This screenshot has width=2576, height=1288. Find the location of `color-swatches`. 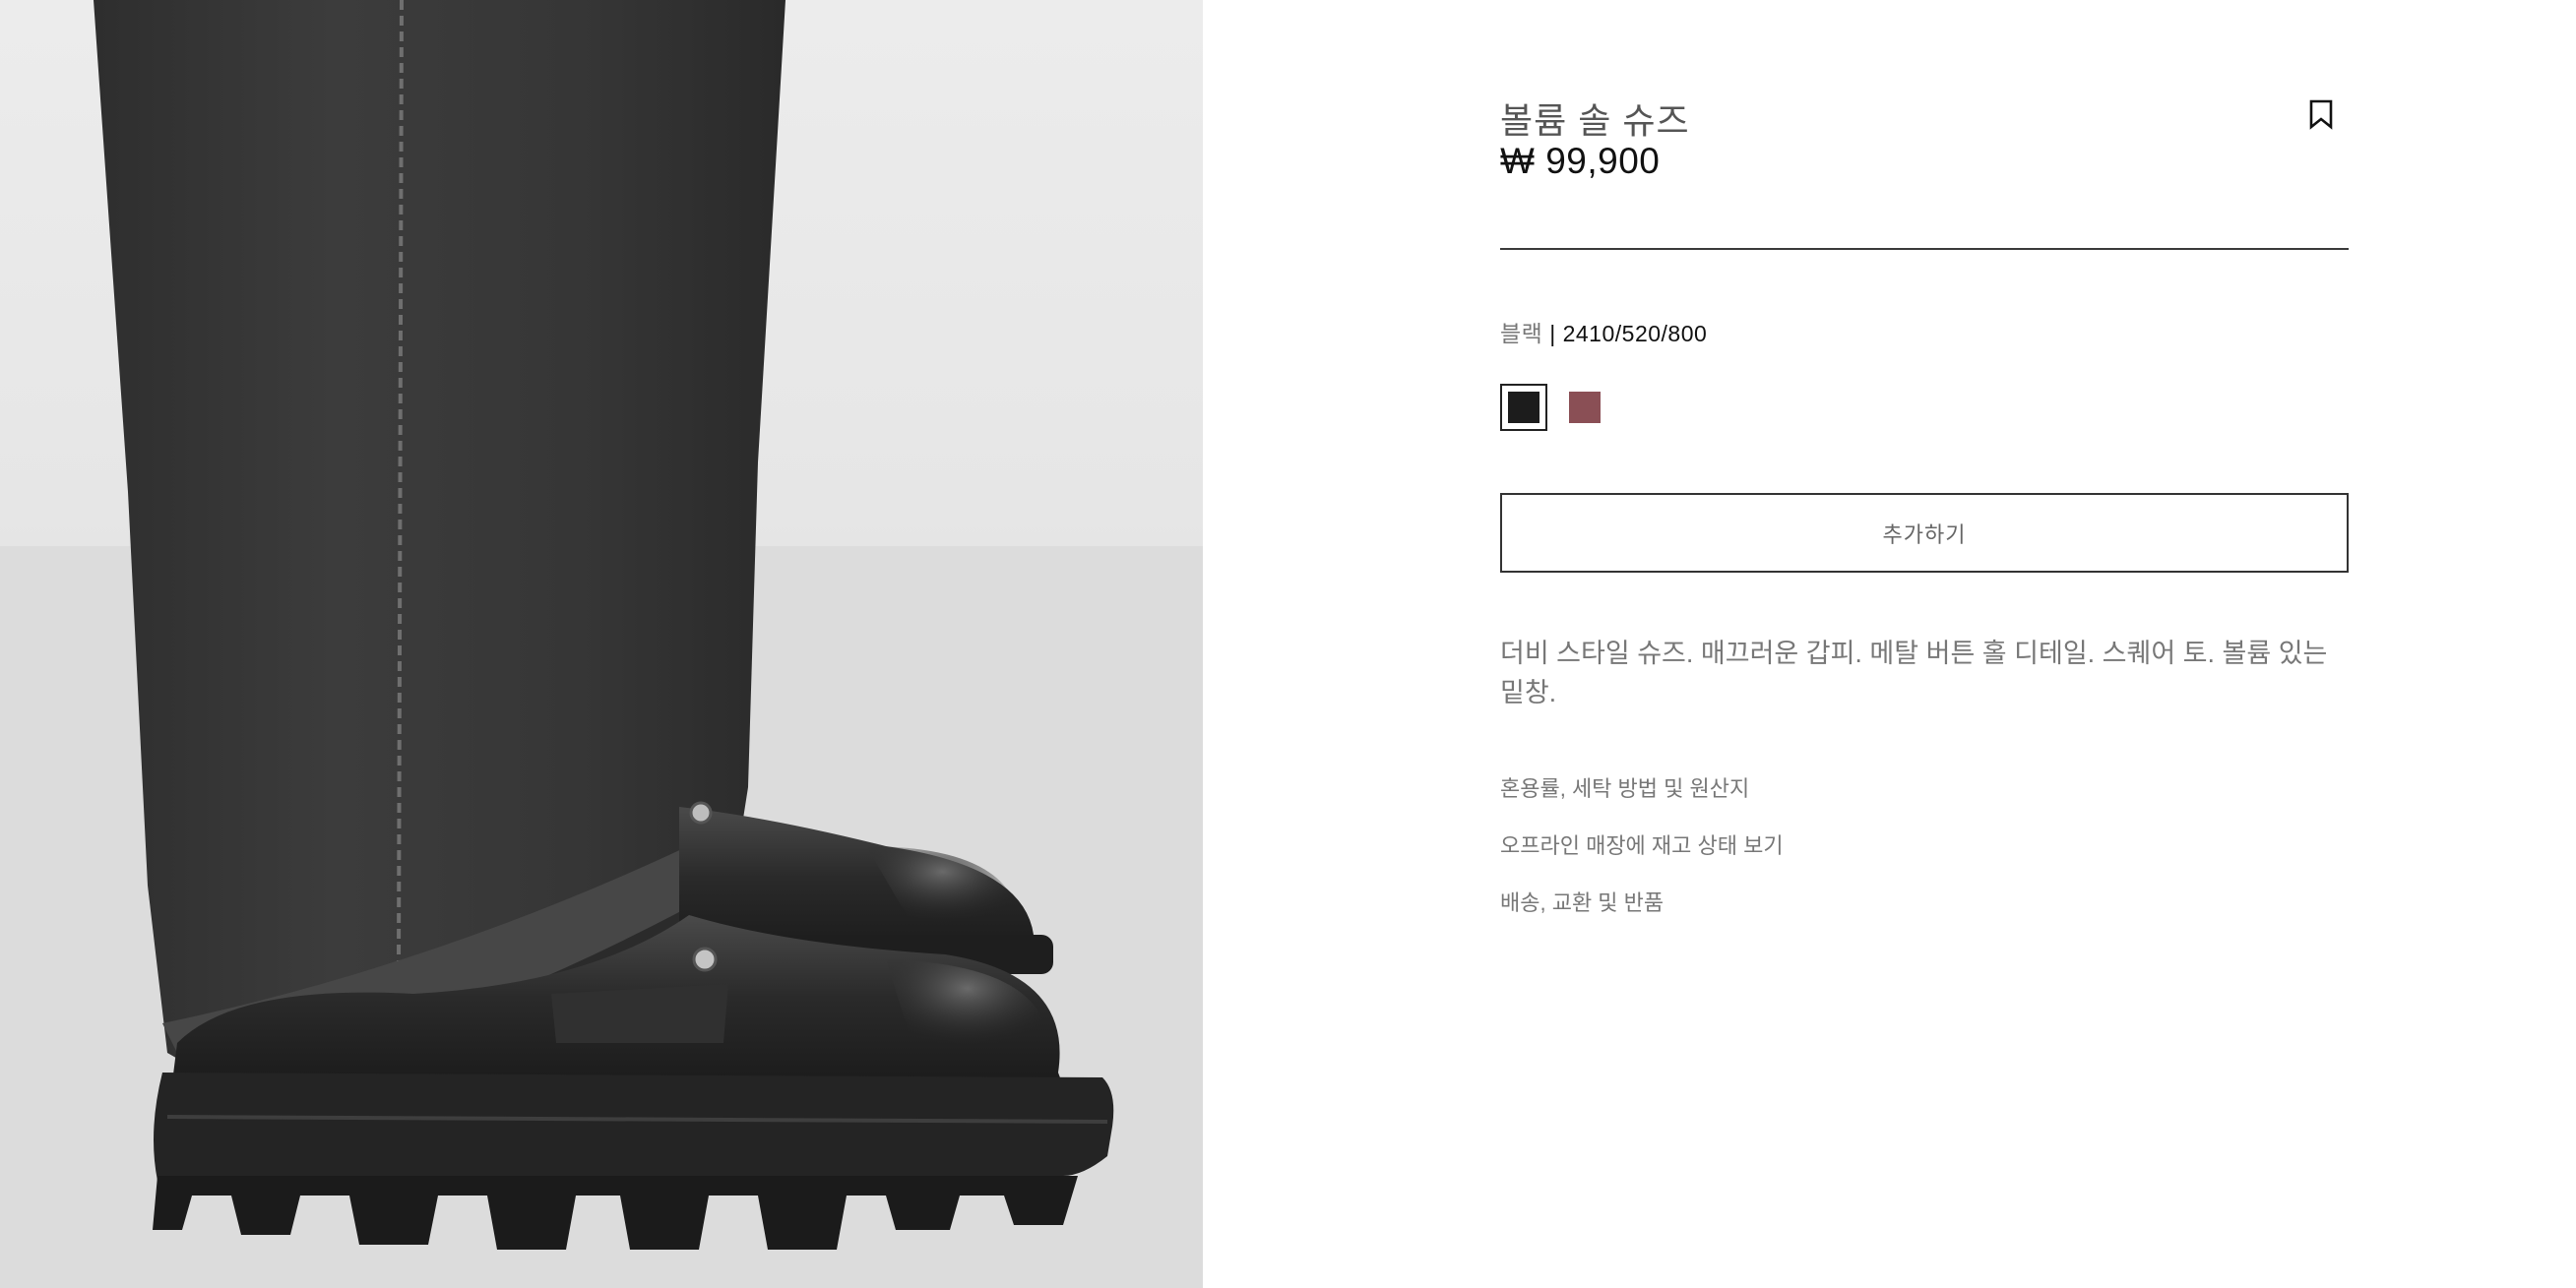

color-swatches is located at coordinates (1554, 407).